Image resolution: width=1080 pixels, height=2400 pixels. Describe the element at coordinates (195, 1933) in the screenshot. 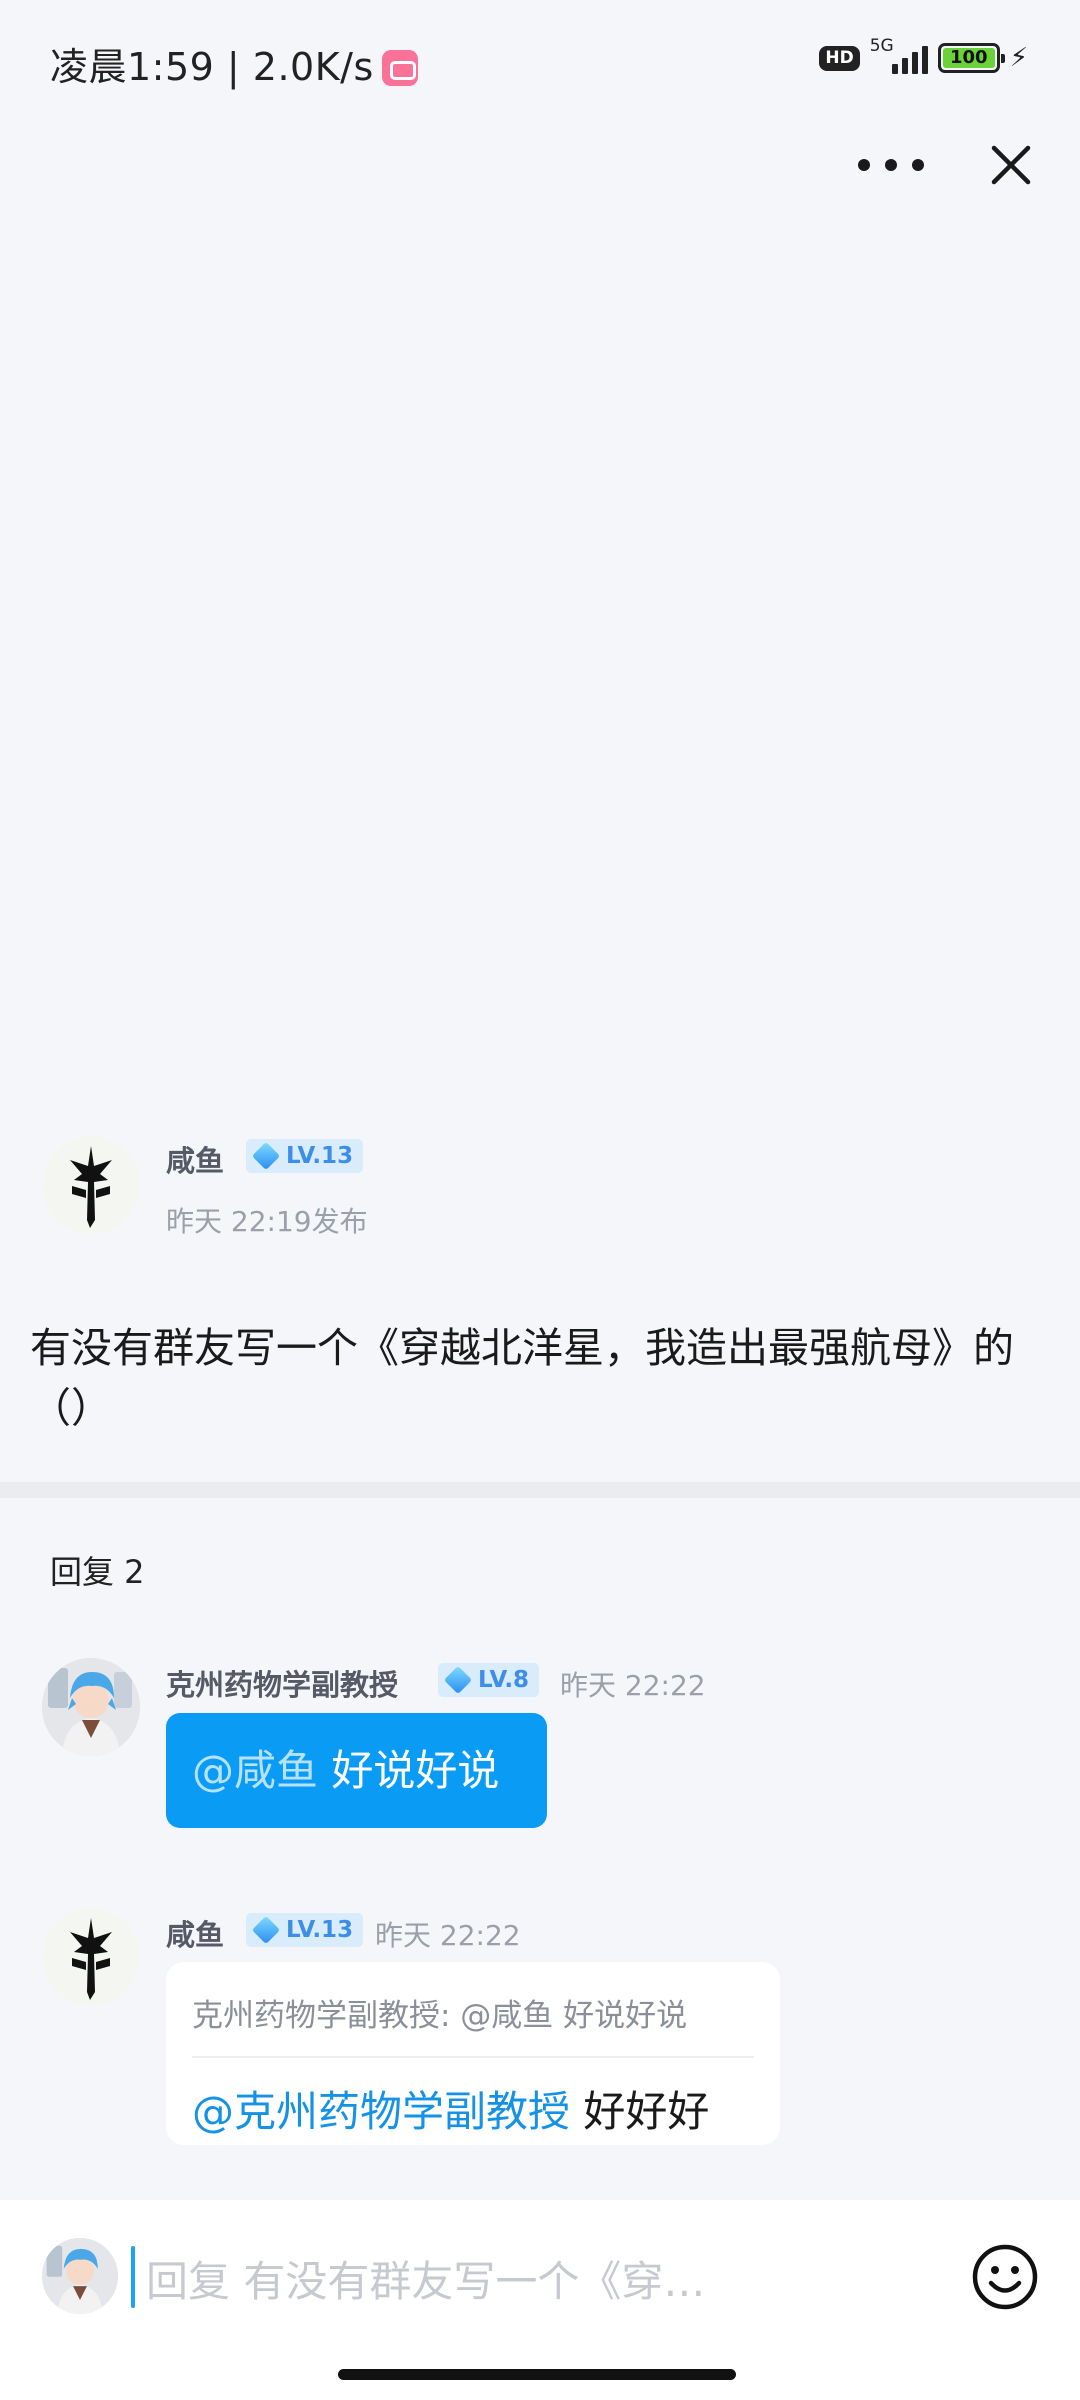

I see `reply-author-name: 咸鱼` at that location.